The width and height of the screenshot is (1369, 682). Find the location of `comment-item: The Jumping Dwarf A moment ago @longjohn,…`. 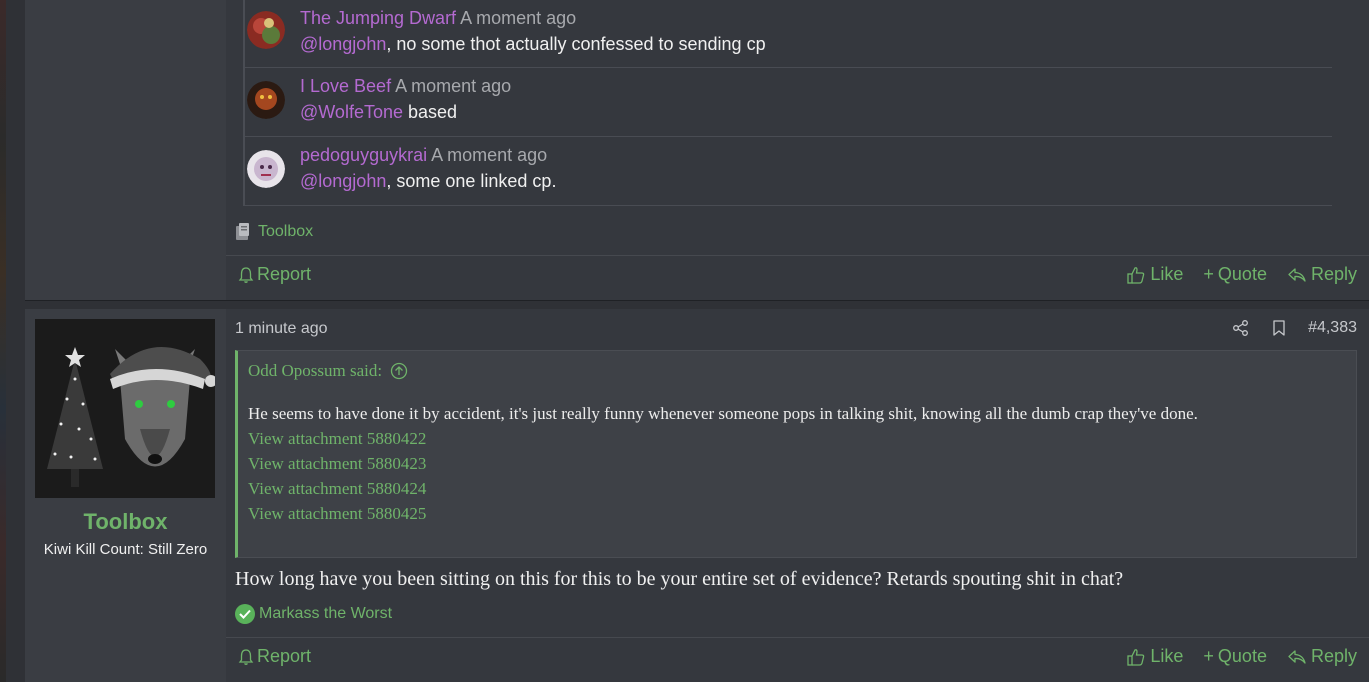

comment-item: The Jumping Dwarf A moment ago @longjohn,… is located at coordinates (788, 34).